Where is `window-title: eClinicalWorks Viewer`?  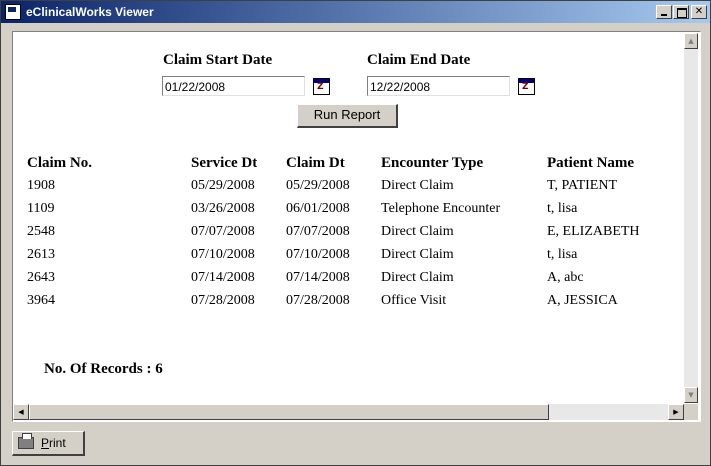
window-title: eClinicalWorks Viewer is located at coordinates (90, 12).